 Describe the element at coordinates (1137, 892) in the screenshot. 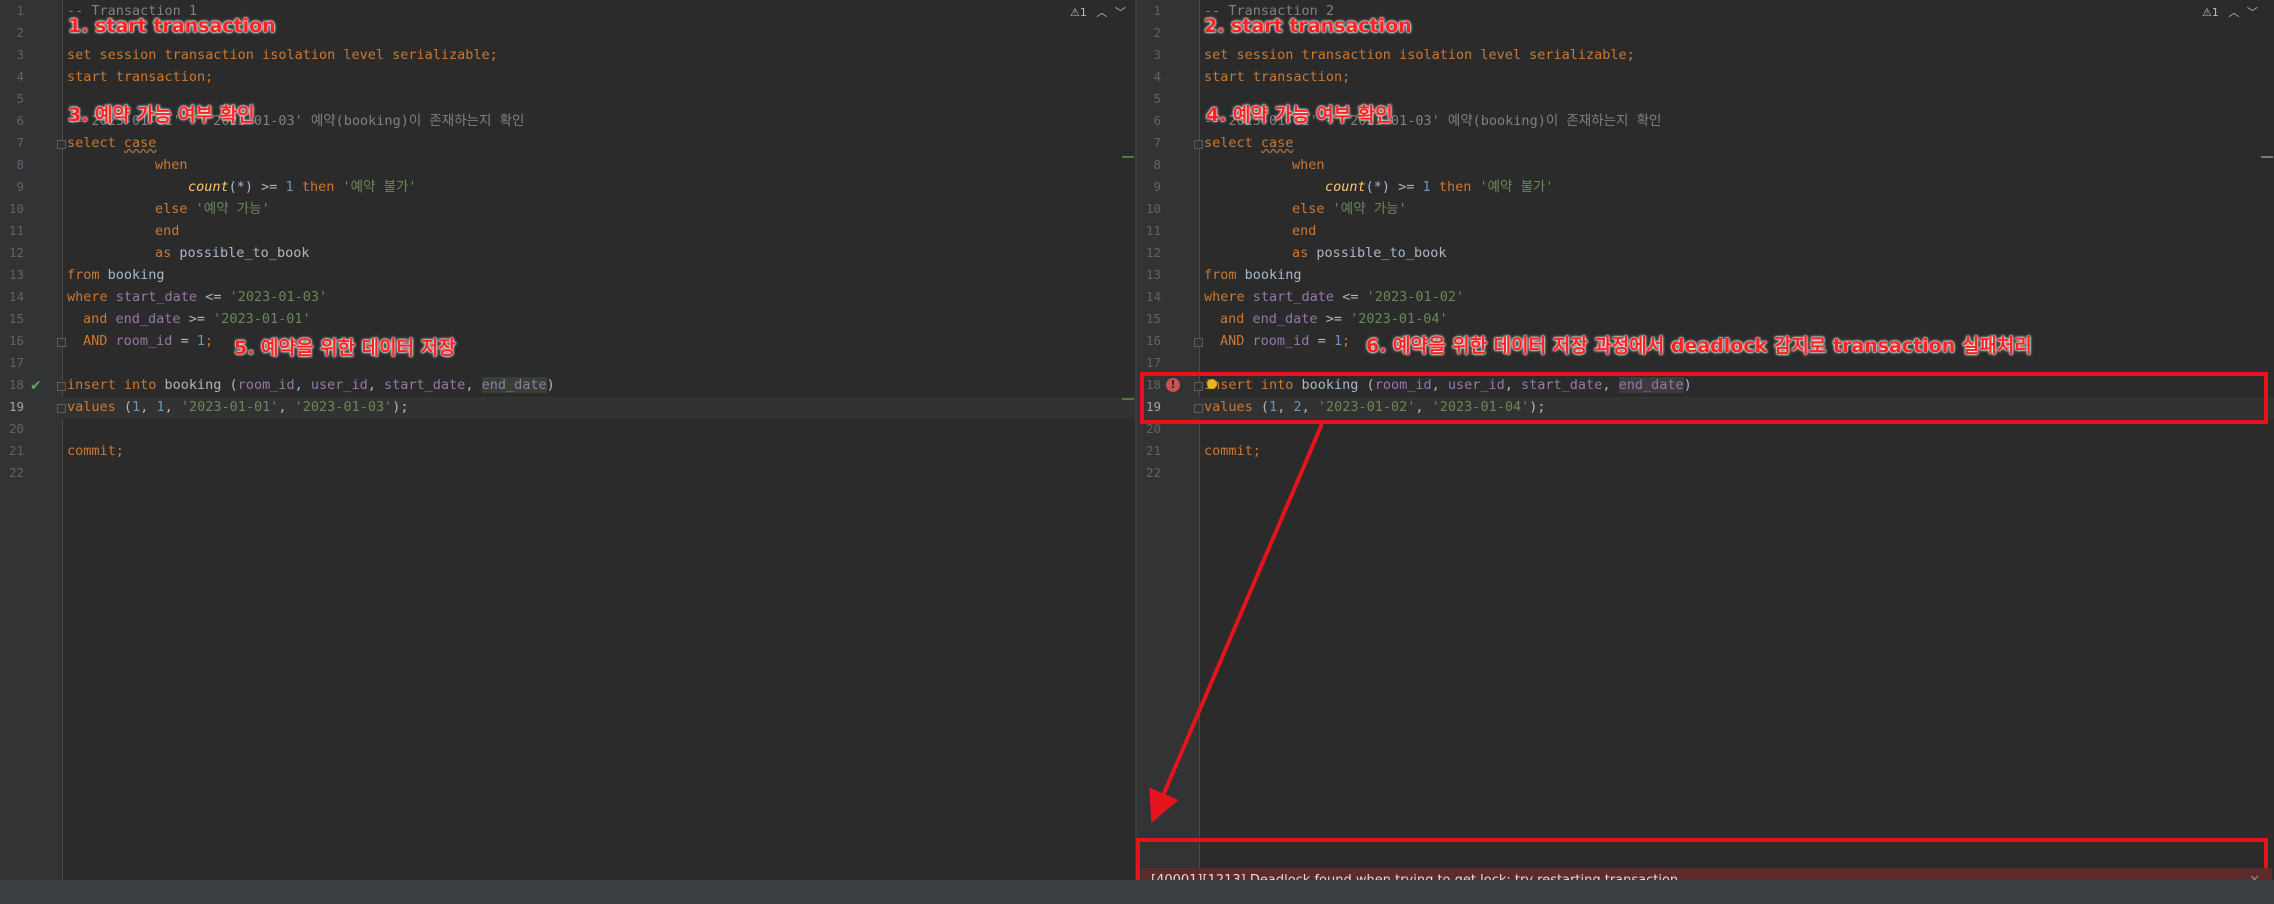

I see `status-bar` at that location.